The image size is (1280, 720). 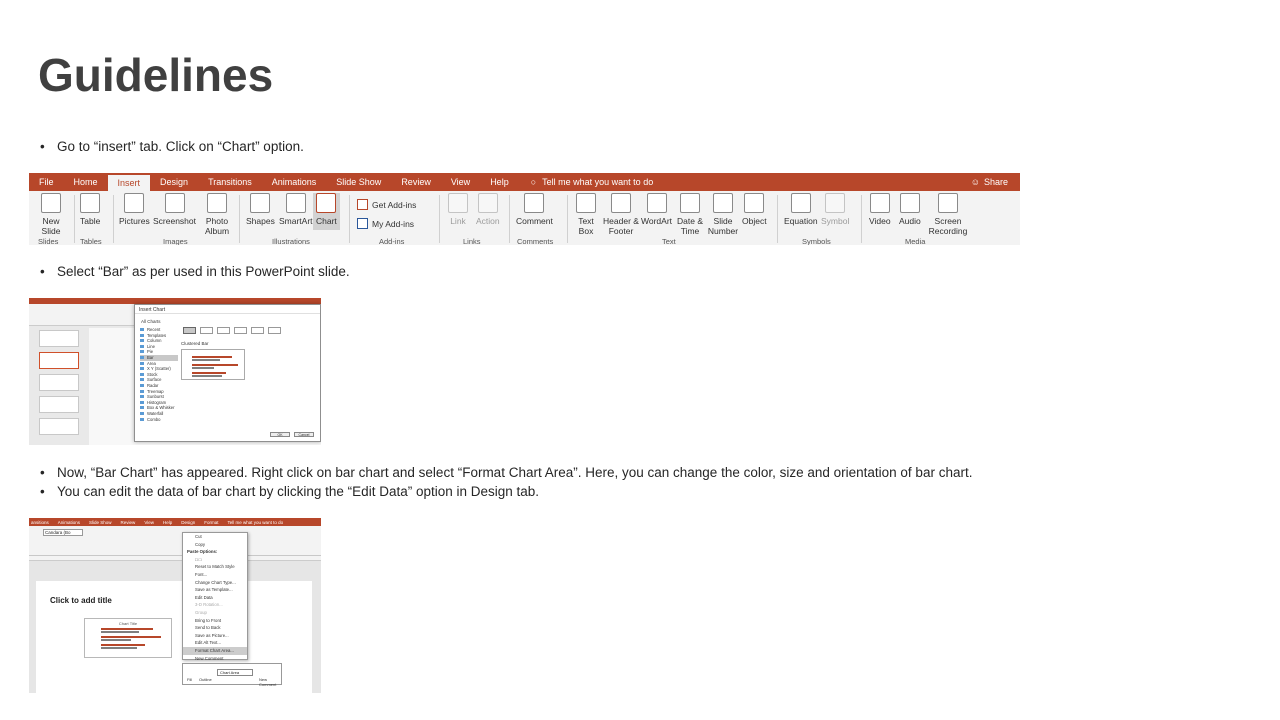 What do you see at coordinates (270, 682) in the screenshot?
I see `new-comment-button: New Comment` at bounding box center [270, 682].